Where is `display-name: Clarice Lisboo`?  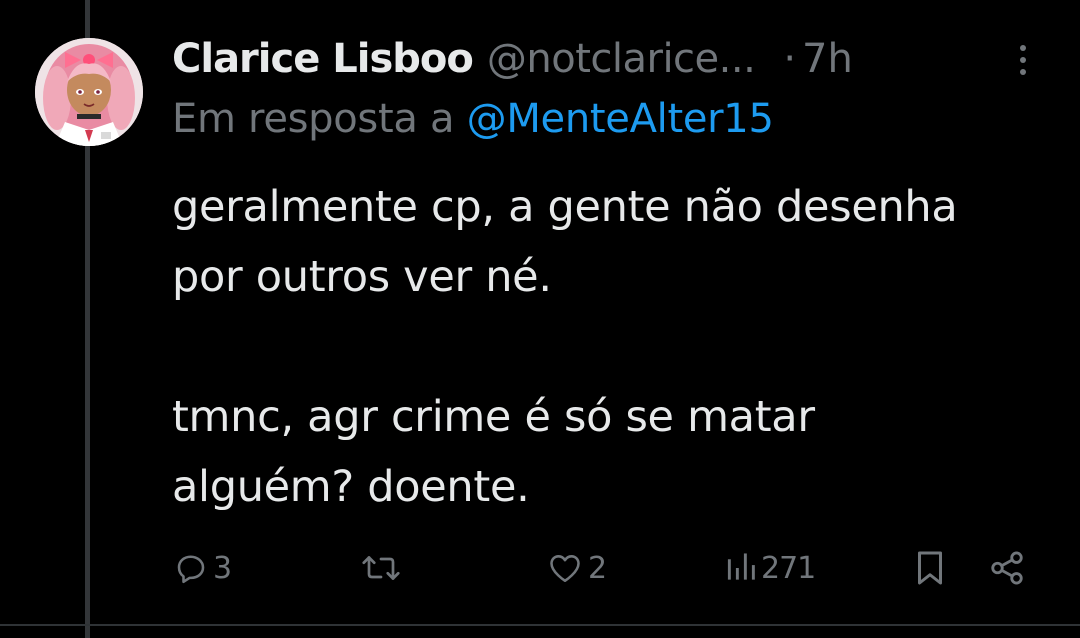
display-name: Clarice Lisboo is located at coordinates (323, 59).